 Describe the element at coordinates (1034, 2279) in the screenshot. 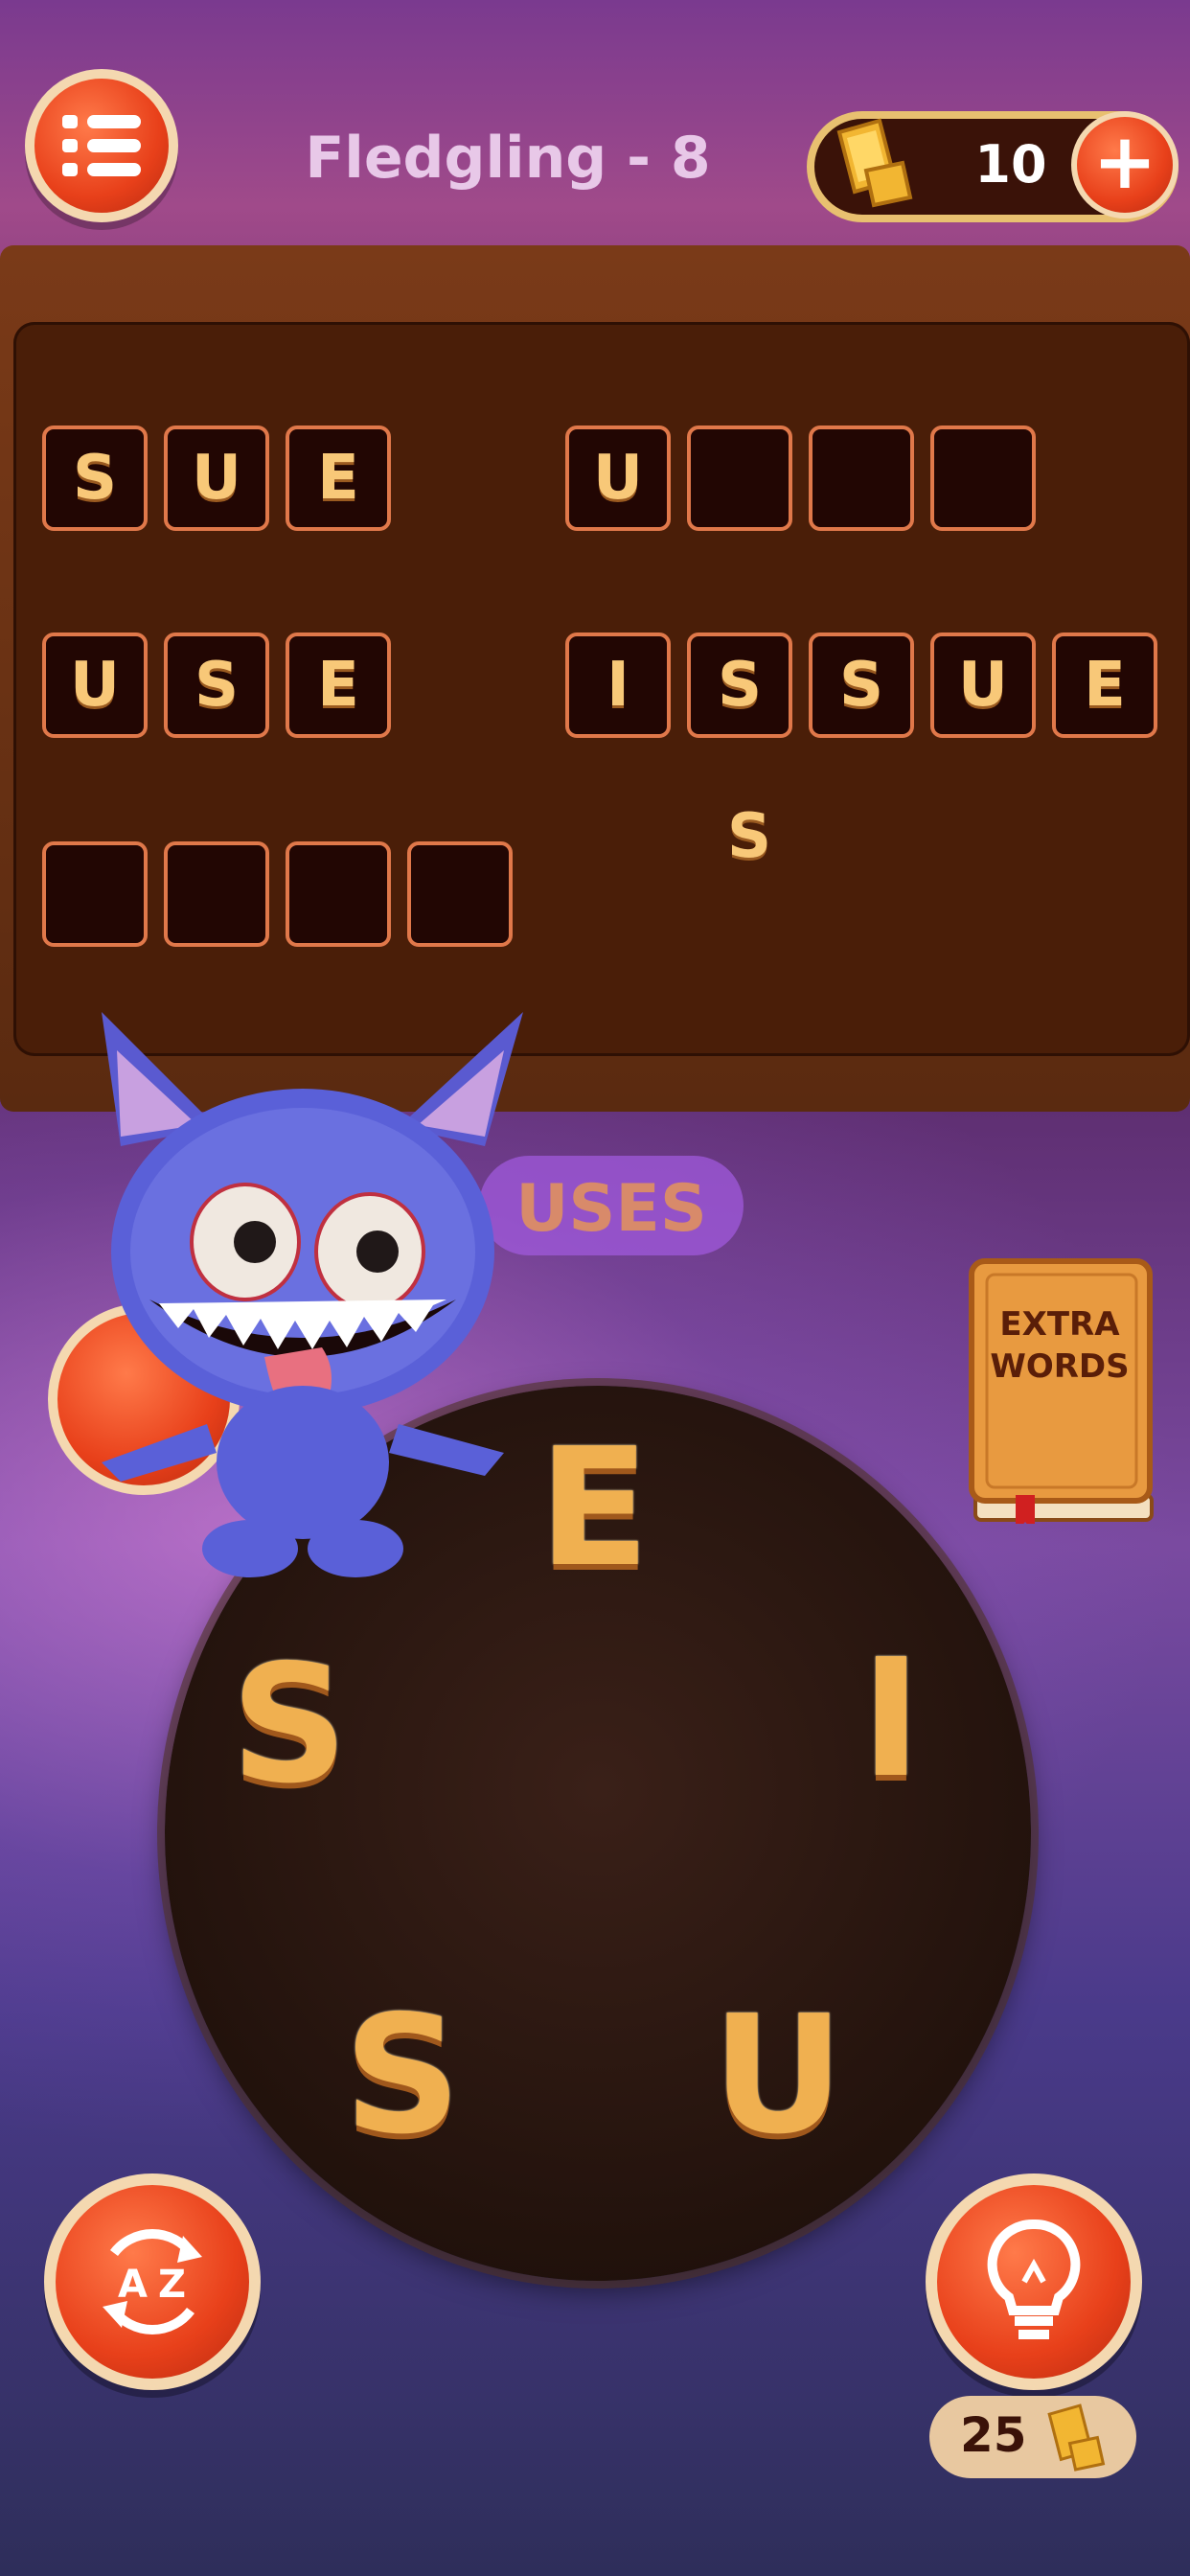

I see `lightbulb-icon` at that location.